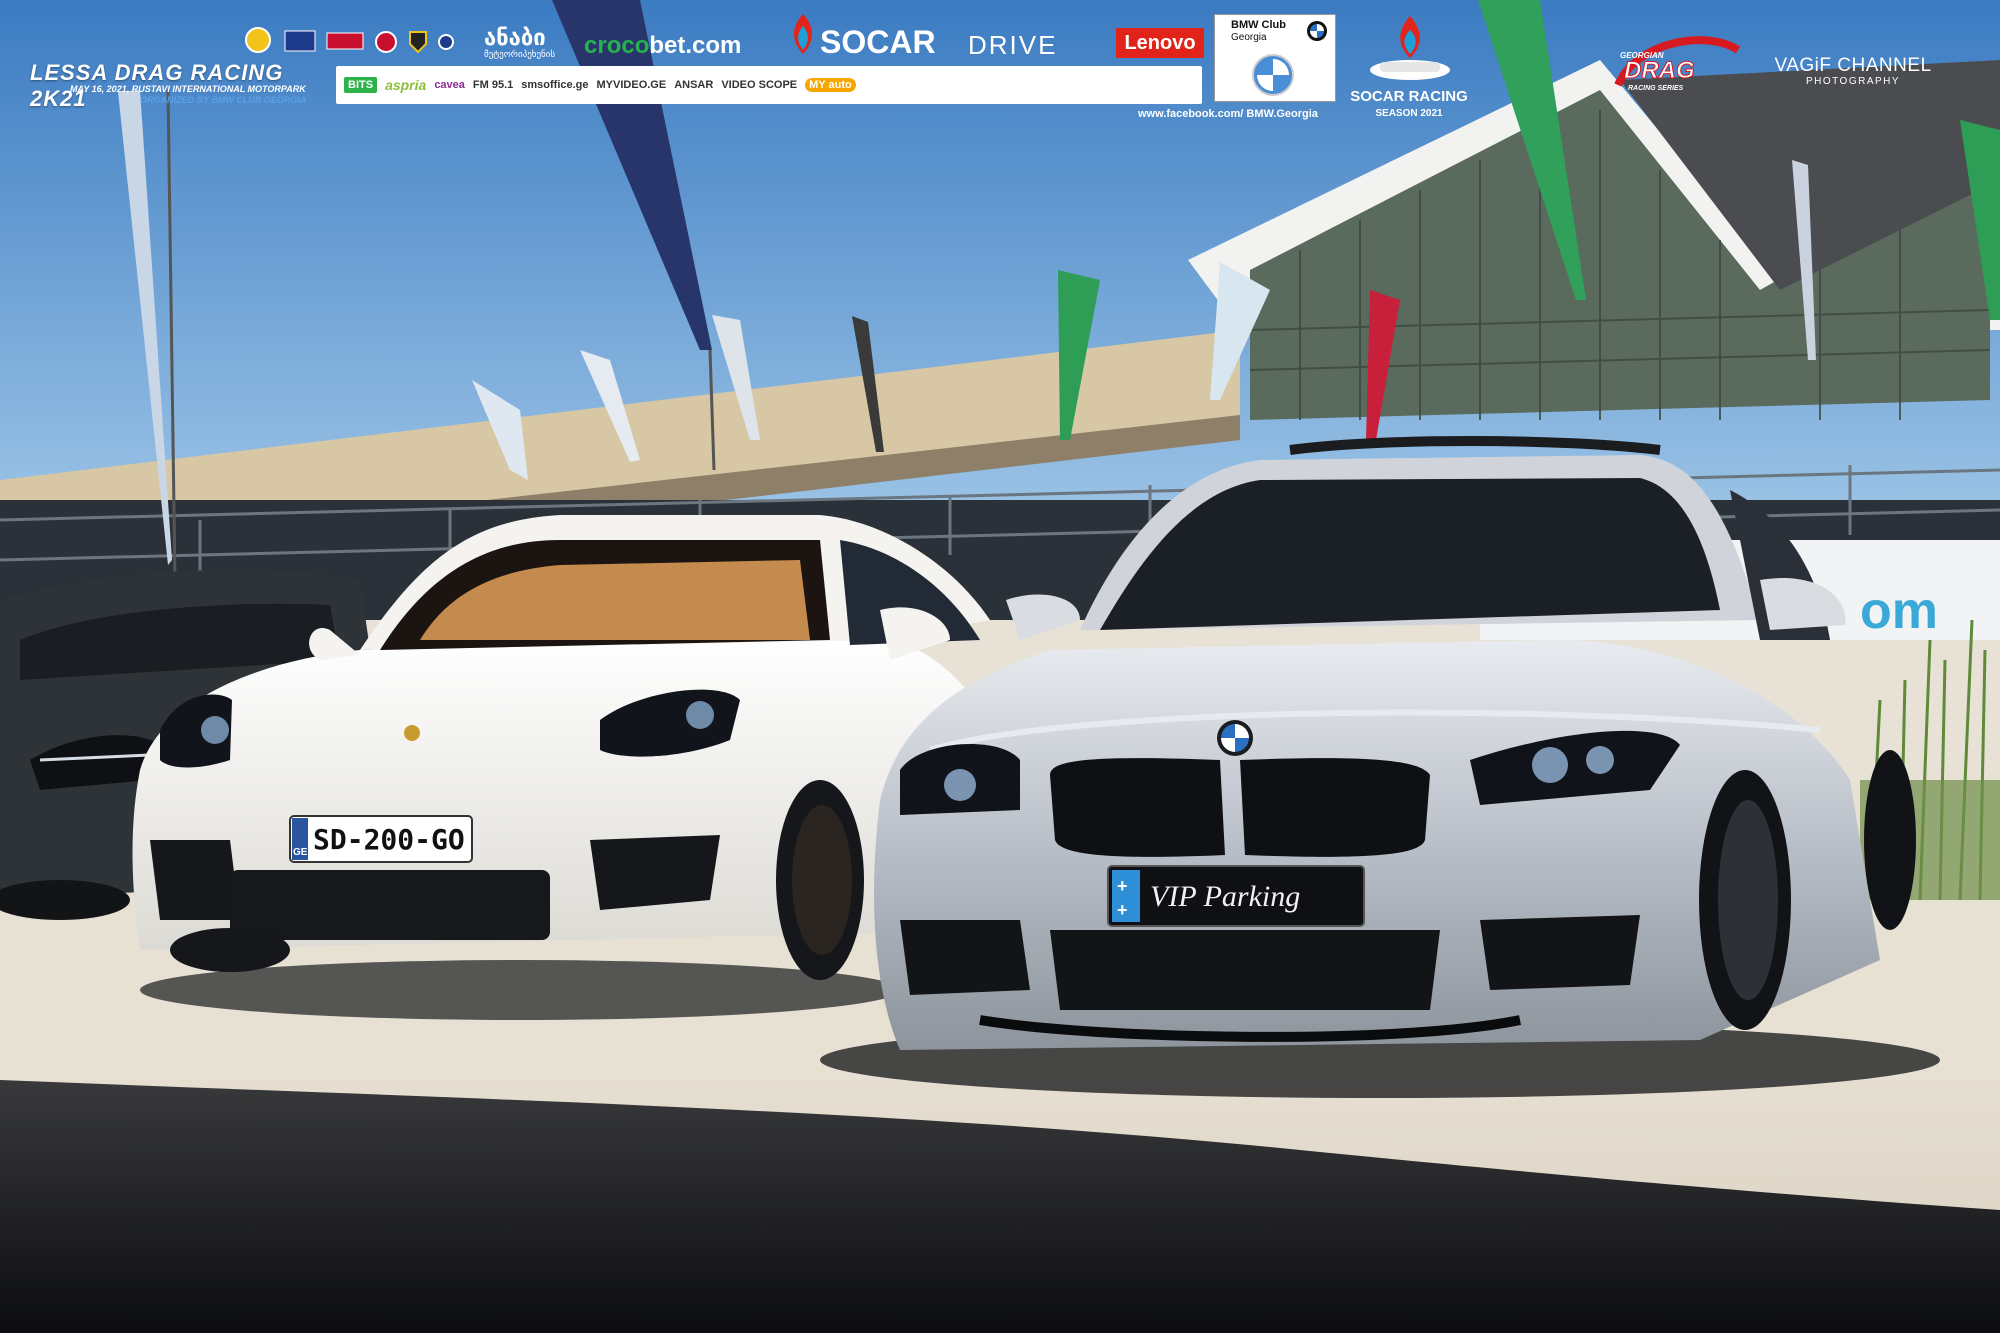  I want to click on sponsor-smsoffice: smsoffice.ge, so click(555, 85).